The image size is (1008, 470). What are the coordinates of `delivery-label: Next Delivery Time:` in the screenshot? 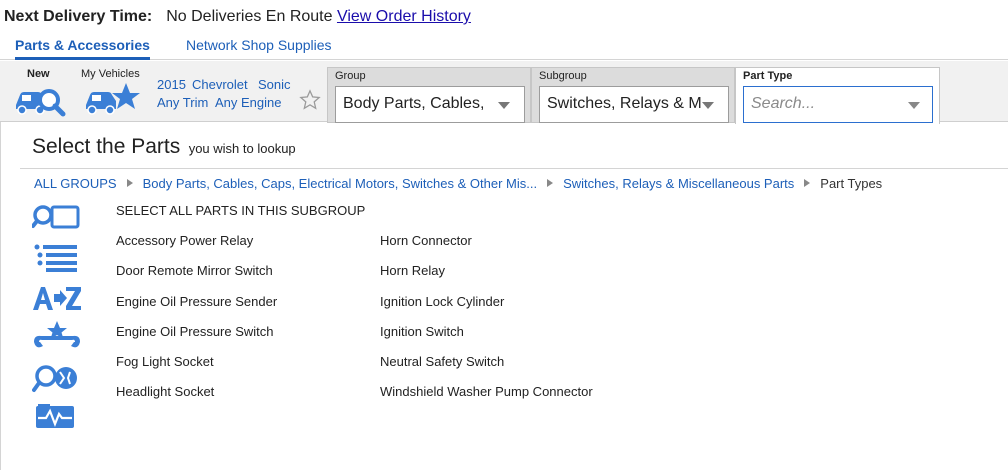 It's located at (78, 16).